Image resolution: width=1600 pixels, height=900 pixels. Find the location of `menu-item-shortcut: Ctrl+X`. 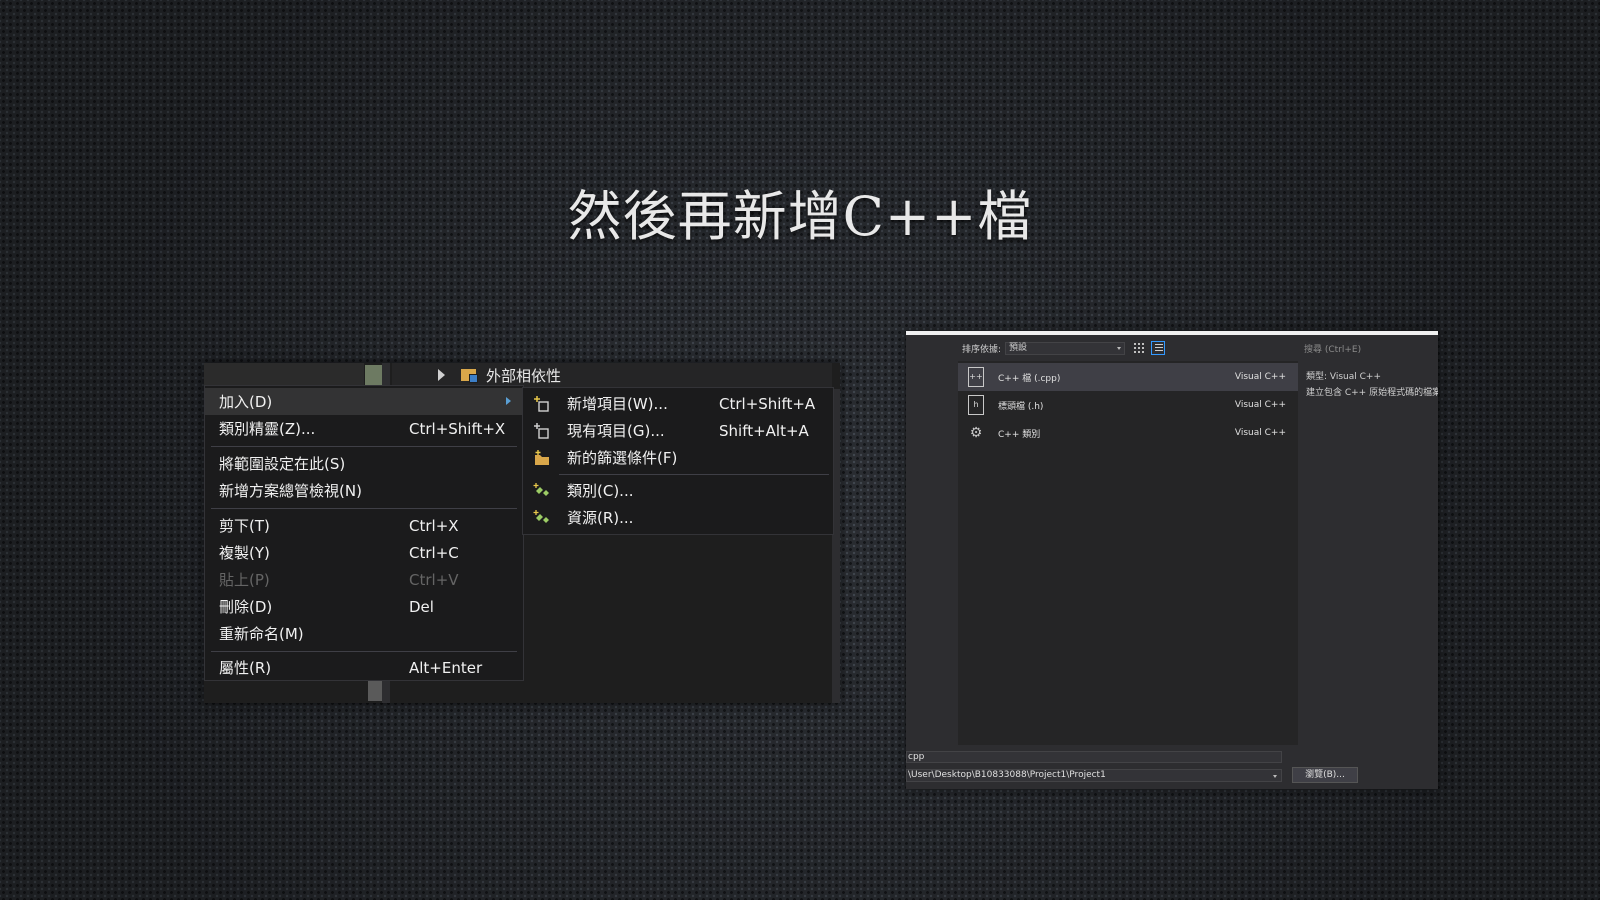

menu-item-shortcut: Ctrl+X is located at coordinates (434, 525).